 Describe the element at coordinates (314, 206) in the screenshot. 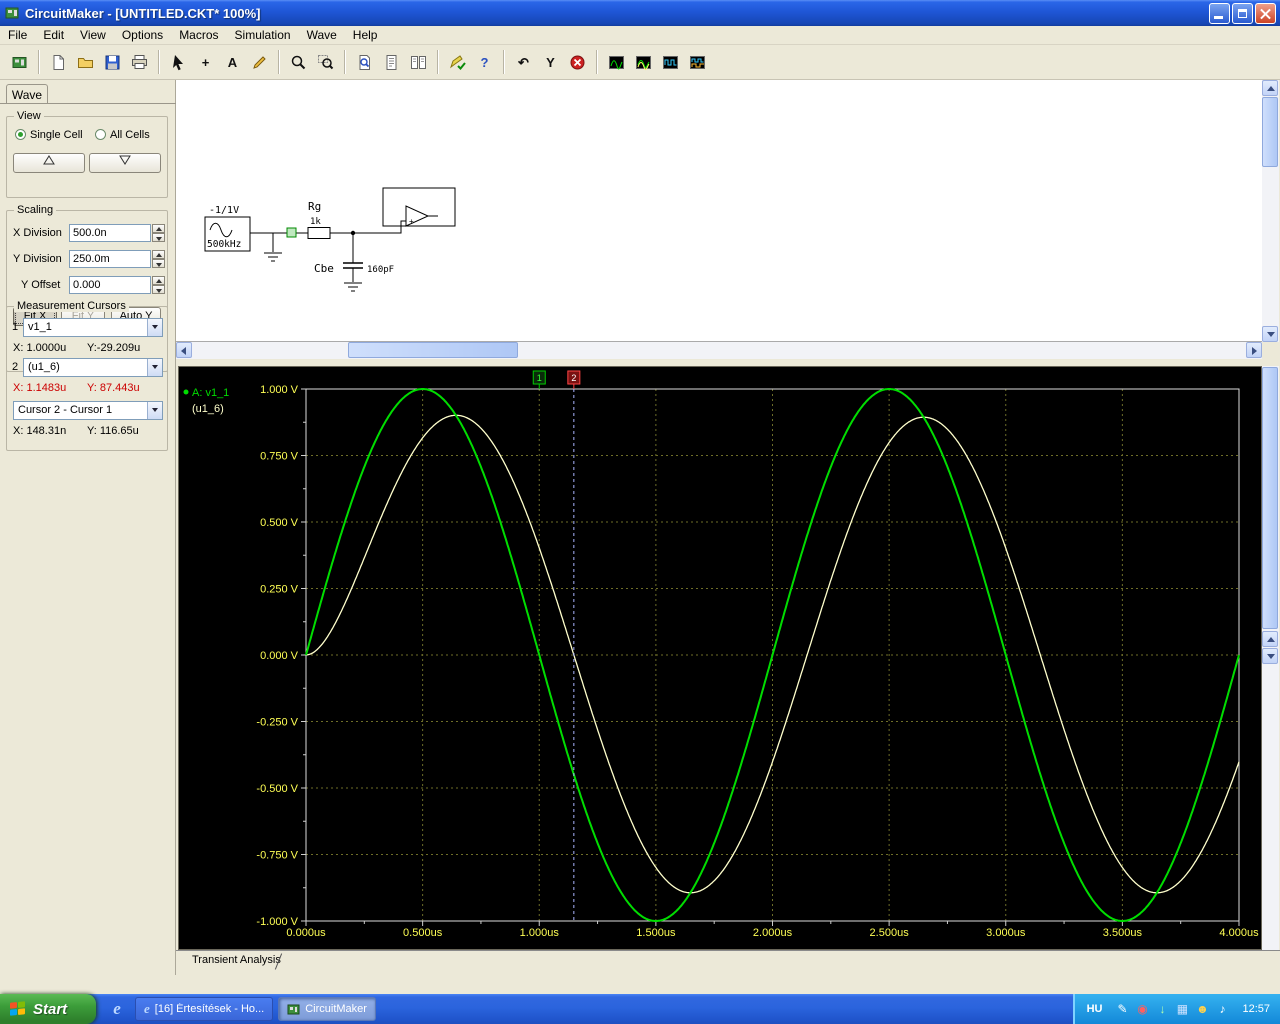

I see `svg-text: Rg` at that location.